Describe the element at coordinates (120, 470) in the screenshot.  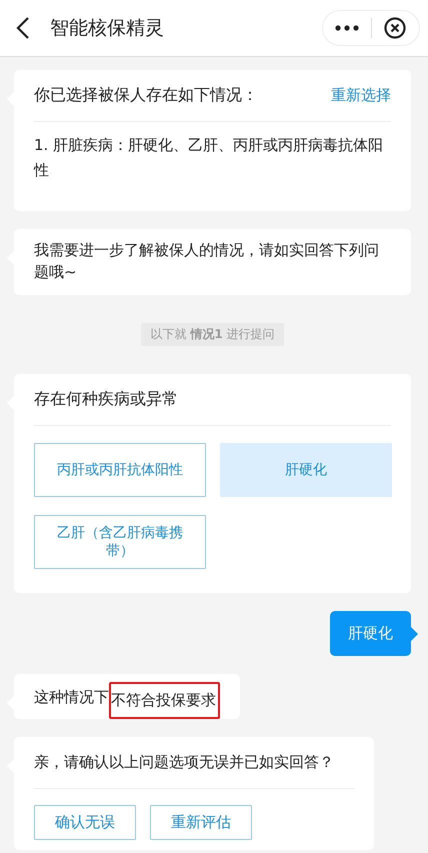
I see `option-button: 丙肝或丙肝抗体阳性` at that location.